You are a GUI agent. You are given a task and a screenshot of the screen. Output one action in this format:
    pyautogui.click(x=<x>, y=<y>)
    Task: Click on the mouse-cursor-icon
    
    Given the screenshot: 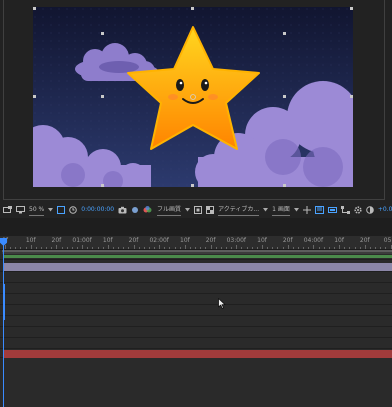 What is the action you would take?
    pyautogui.click(x=222, y=303)
    